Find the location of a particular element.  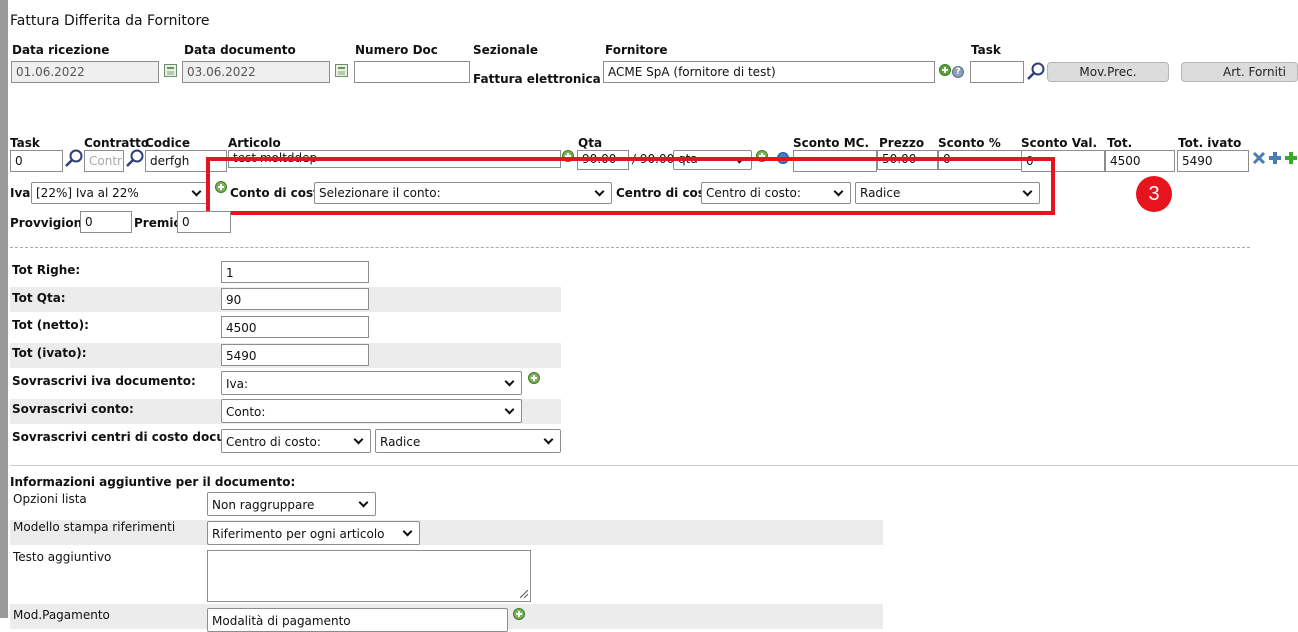

tot-netto-label: Tot (netto): is located at coordinates (50, 325).